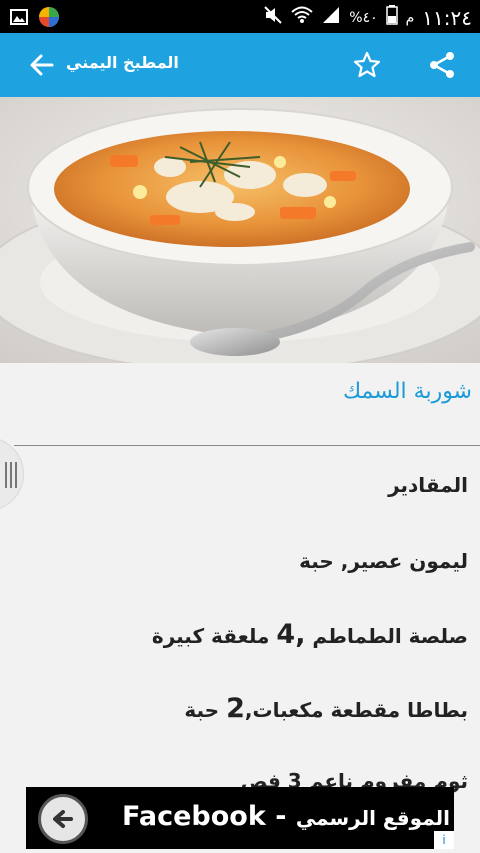  What do you see at coordinates (49, 19) in the screenshot?
I see `app-icon` at bounding box center [49, 19].